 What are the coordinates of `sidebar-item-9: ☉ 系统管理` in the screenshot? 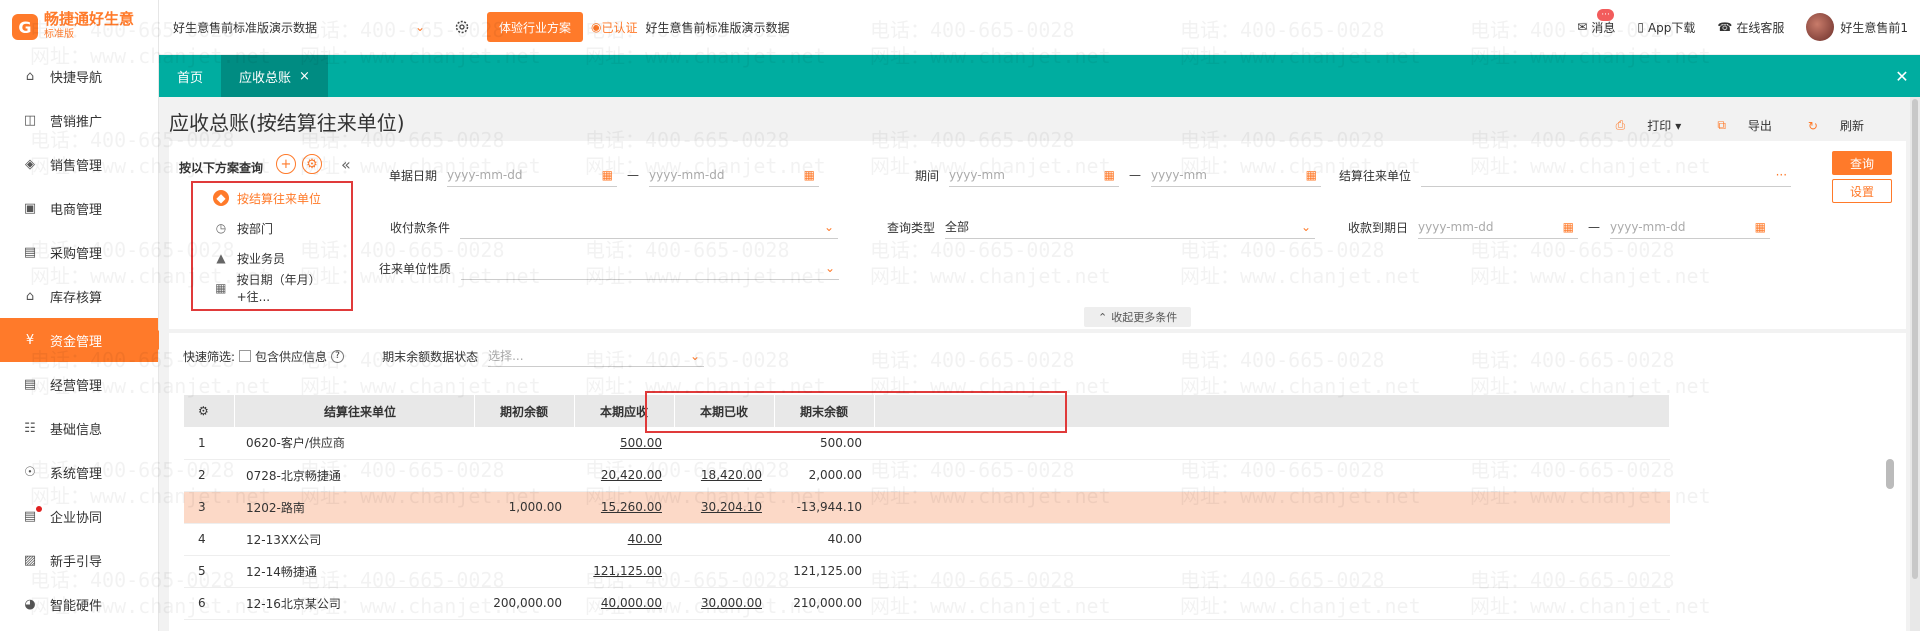 It's located at (79, 472).